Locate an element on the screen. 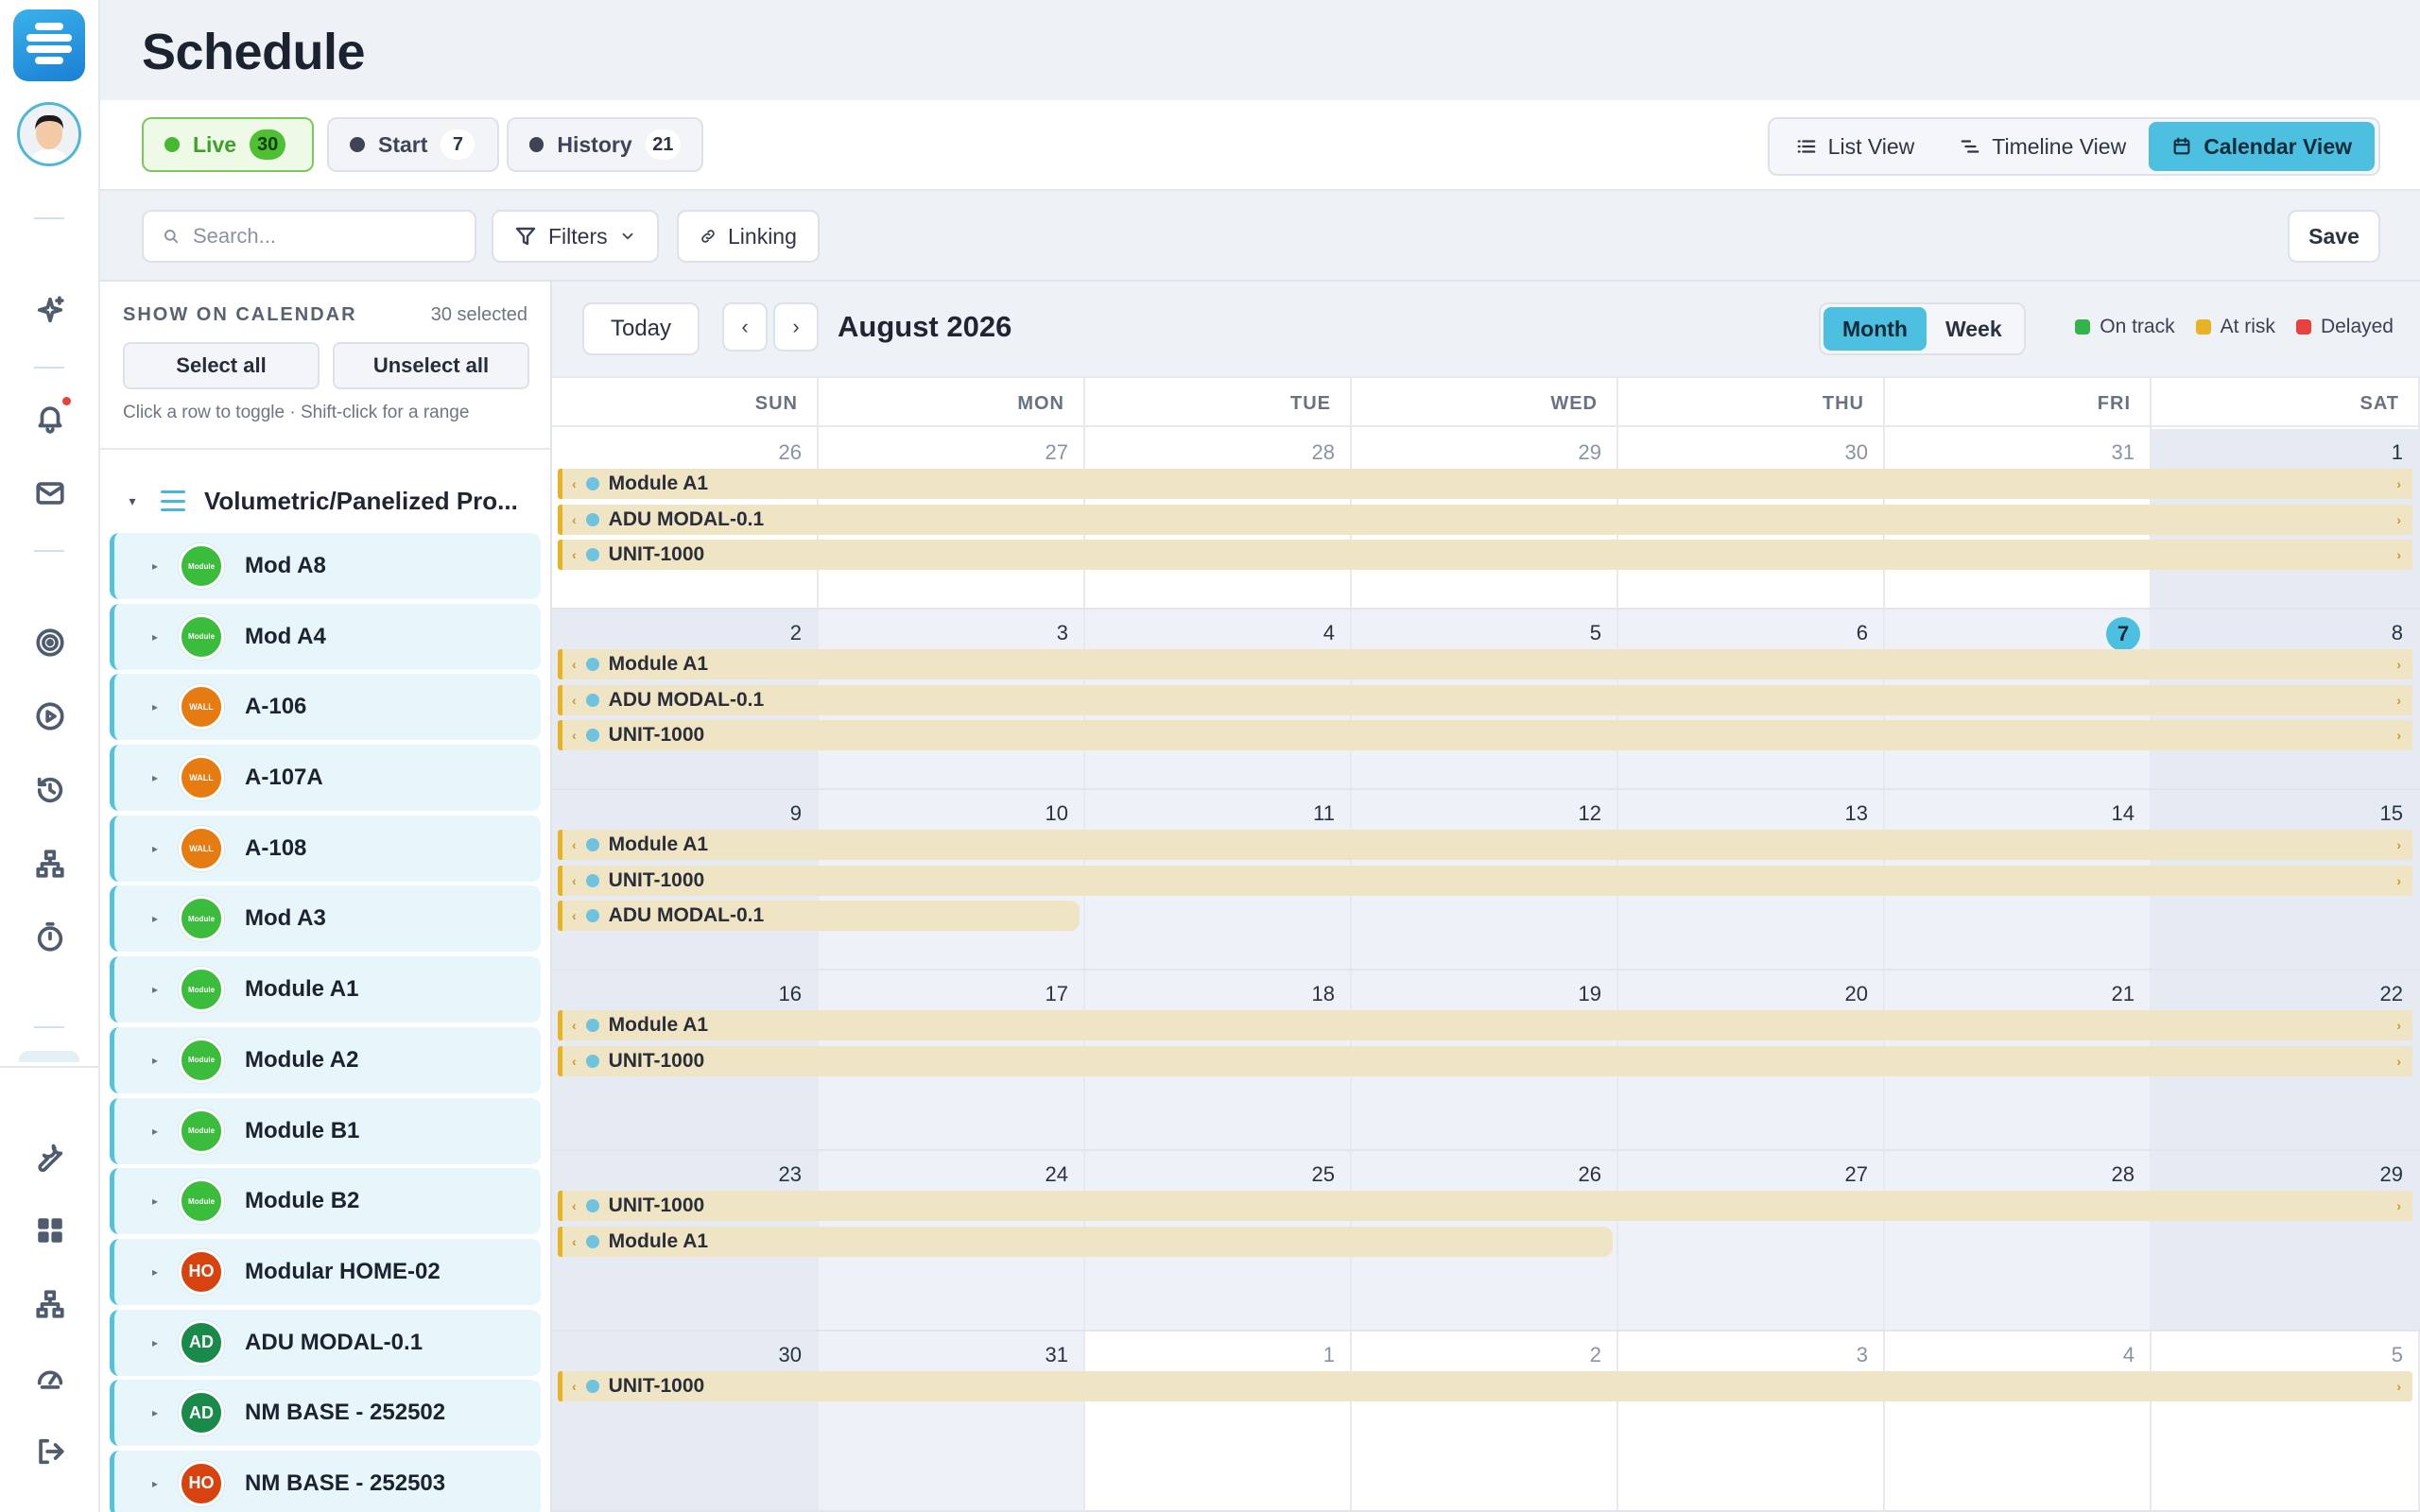  calendar-icon is located at coordinates (2181, 146).